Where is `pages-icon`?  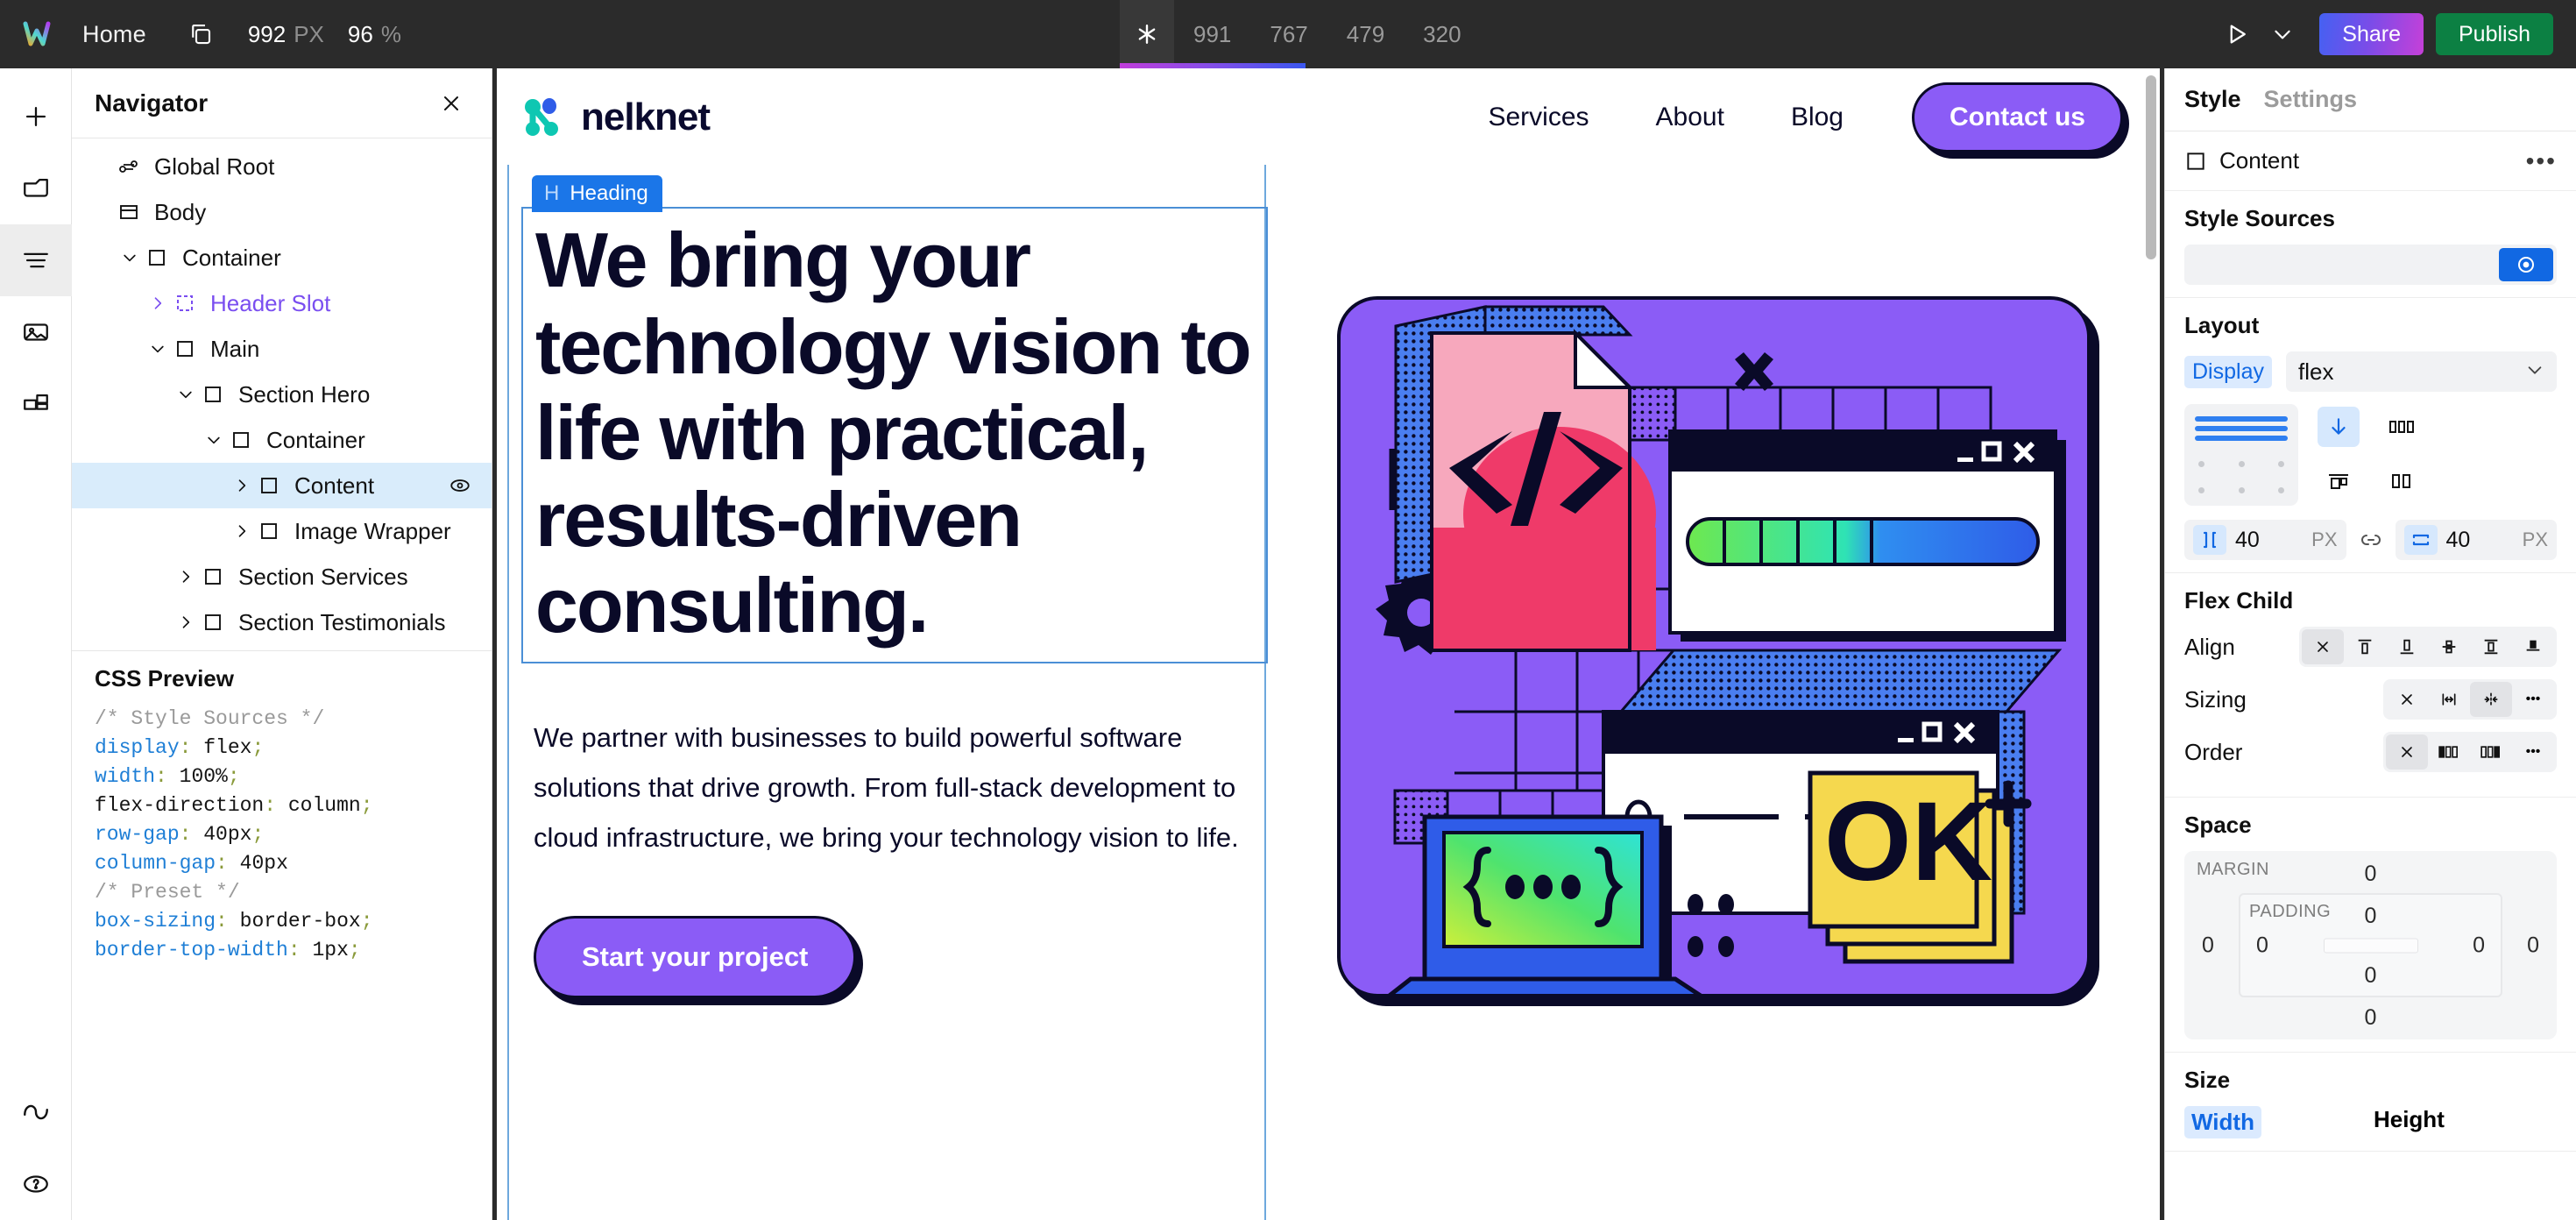
pages-icon is located at coordinates (36, 188).